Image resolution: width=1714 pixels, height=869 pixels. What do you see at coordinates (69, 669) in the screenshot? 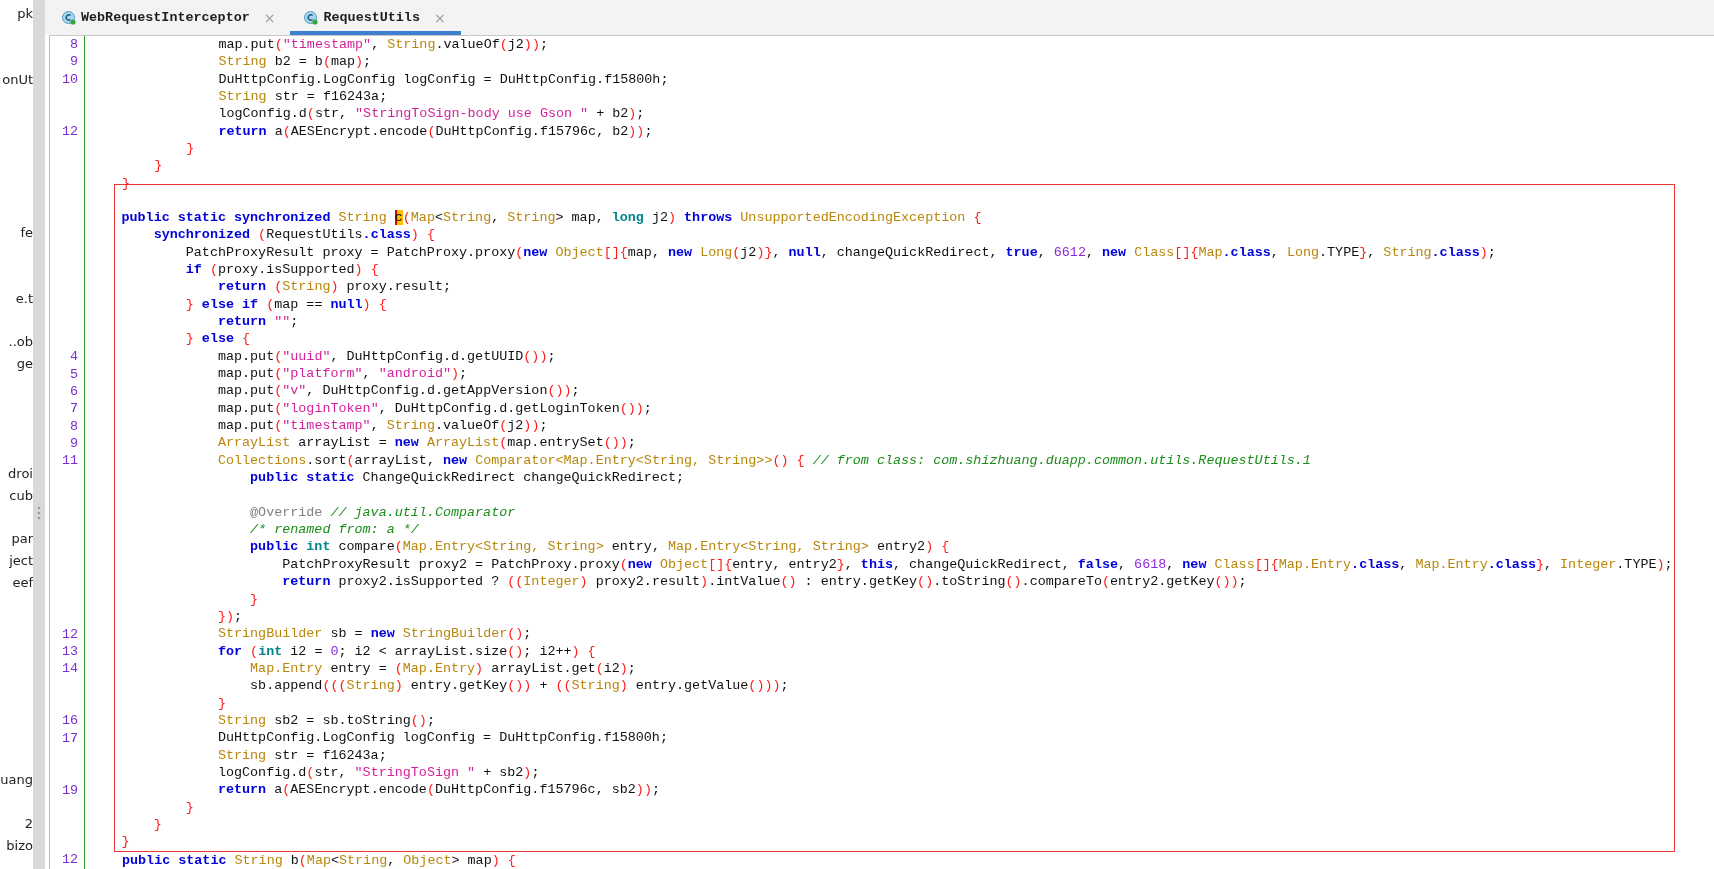
I see `line-number: 14` at bounding box center [69, 669].